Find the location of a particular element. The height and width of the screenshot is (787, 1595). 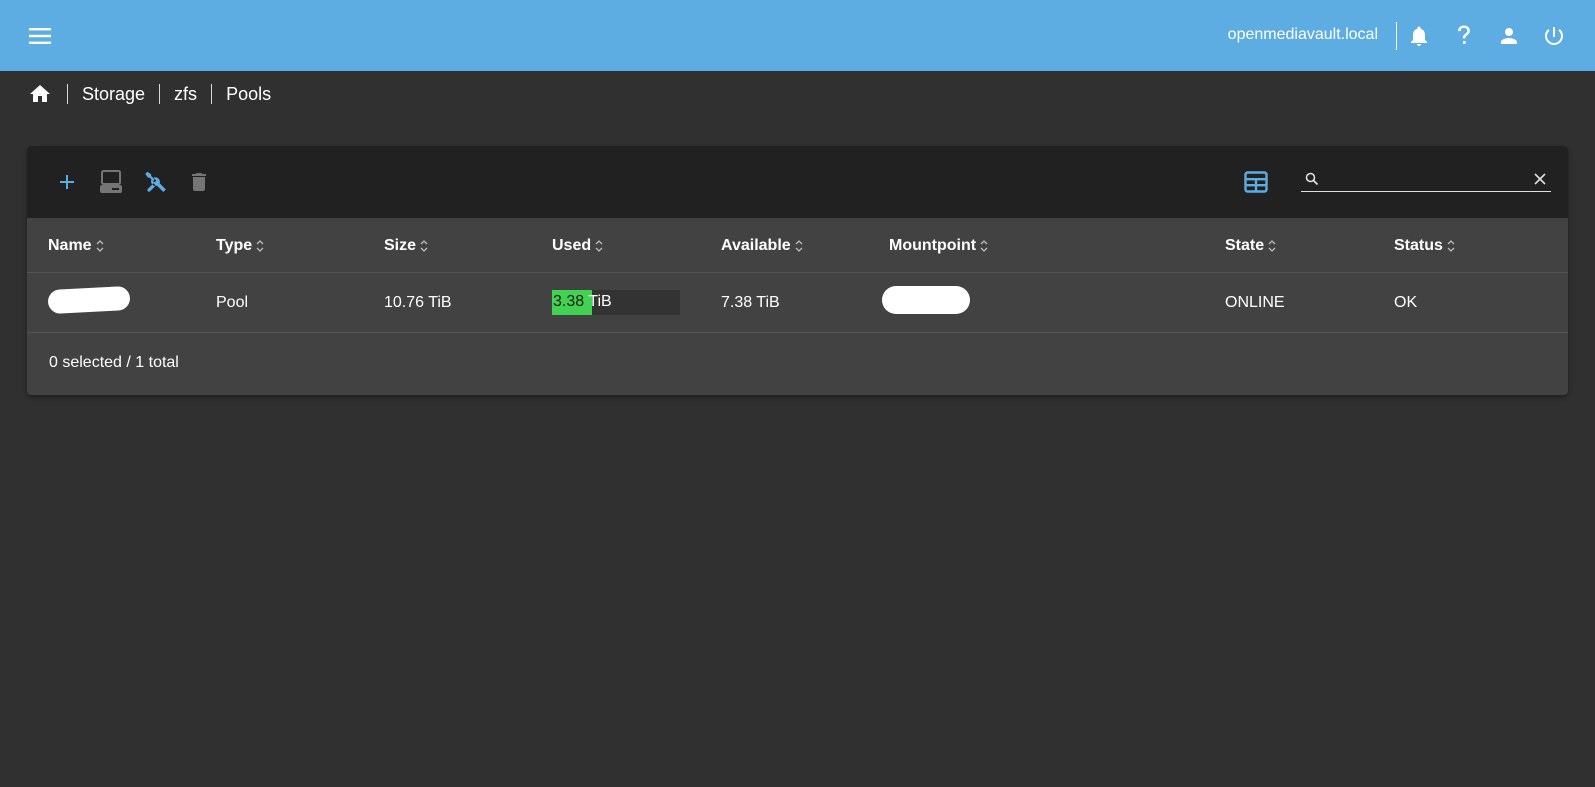

selection-summary: 0 selected / 1 total is located at coordinates (114, 362).